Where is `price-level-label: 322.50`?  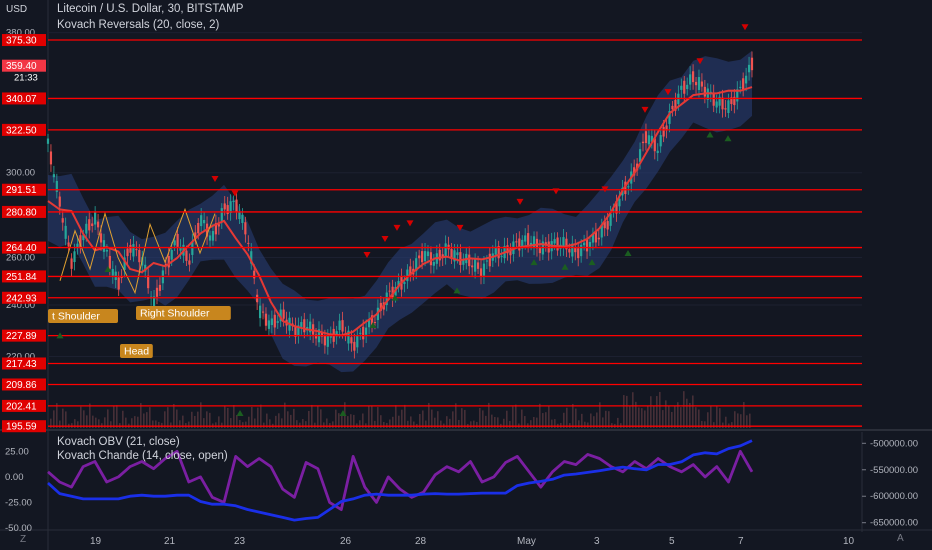
price-level-label: 322.50 is located at coordinates (21, 130).